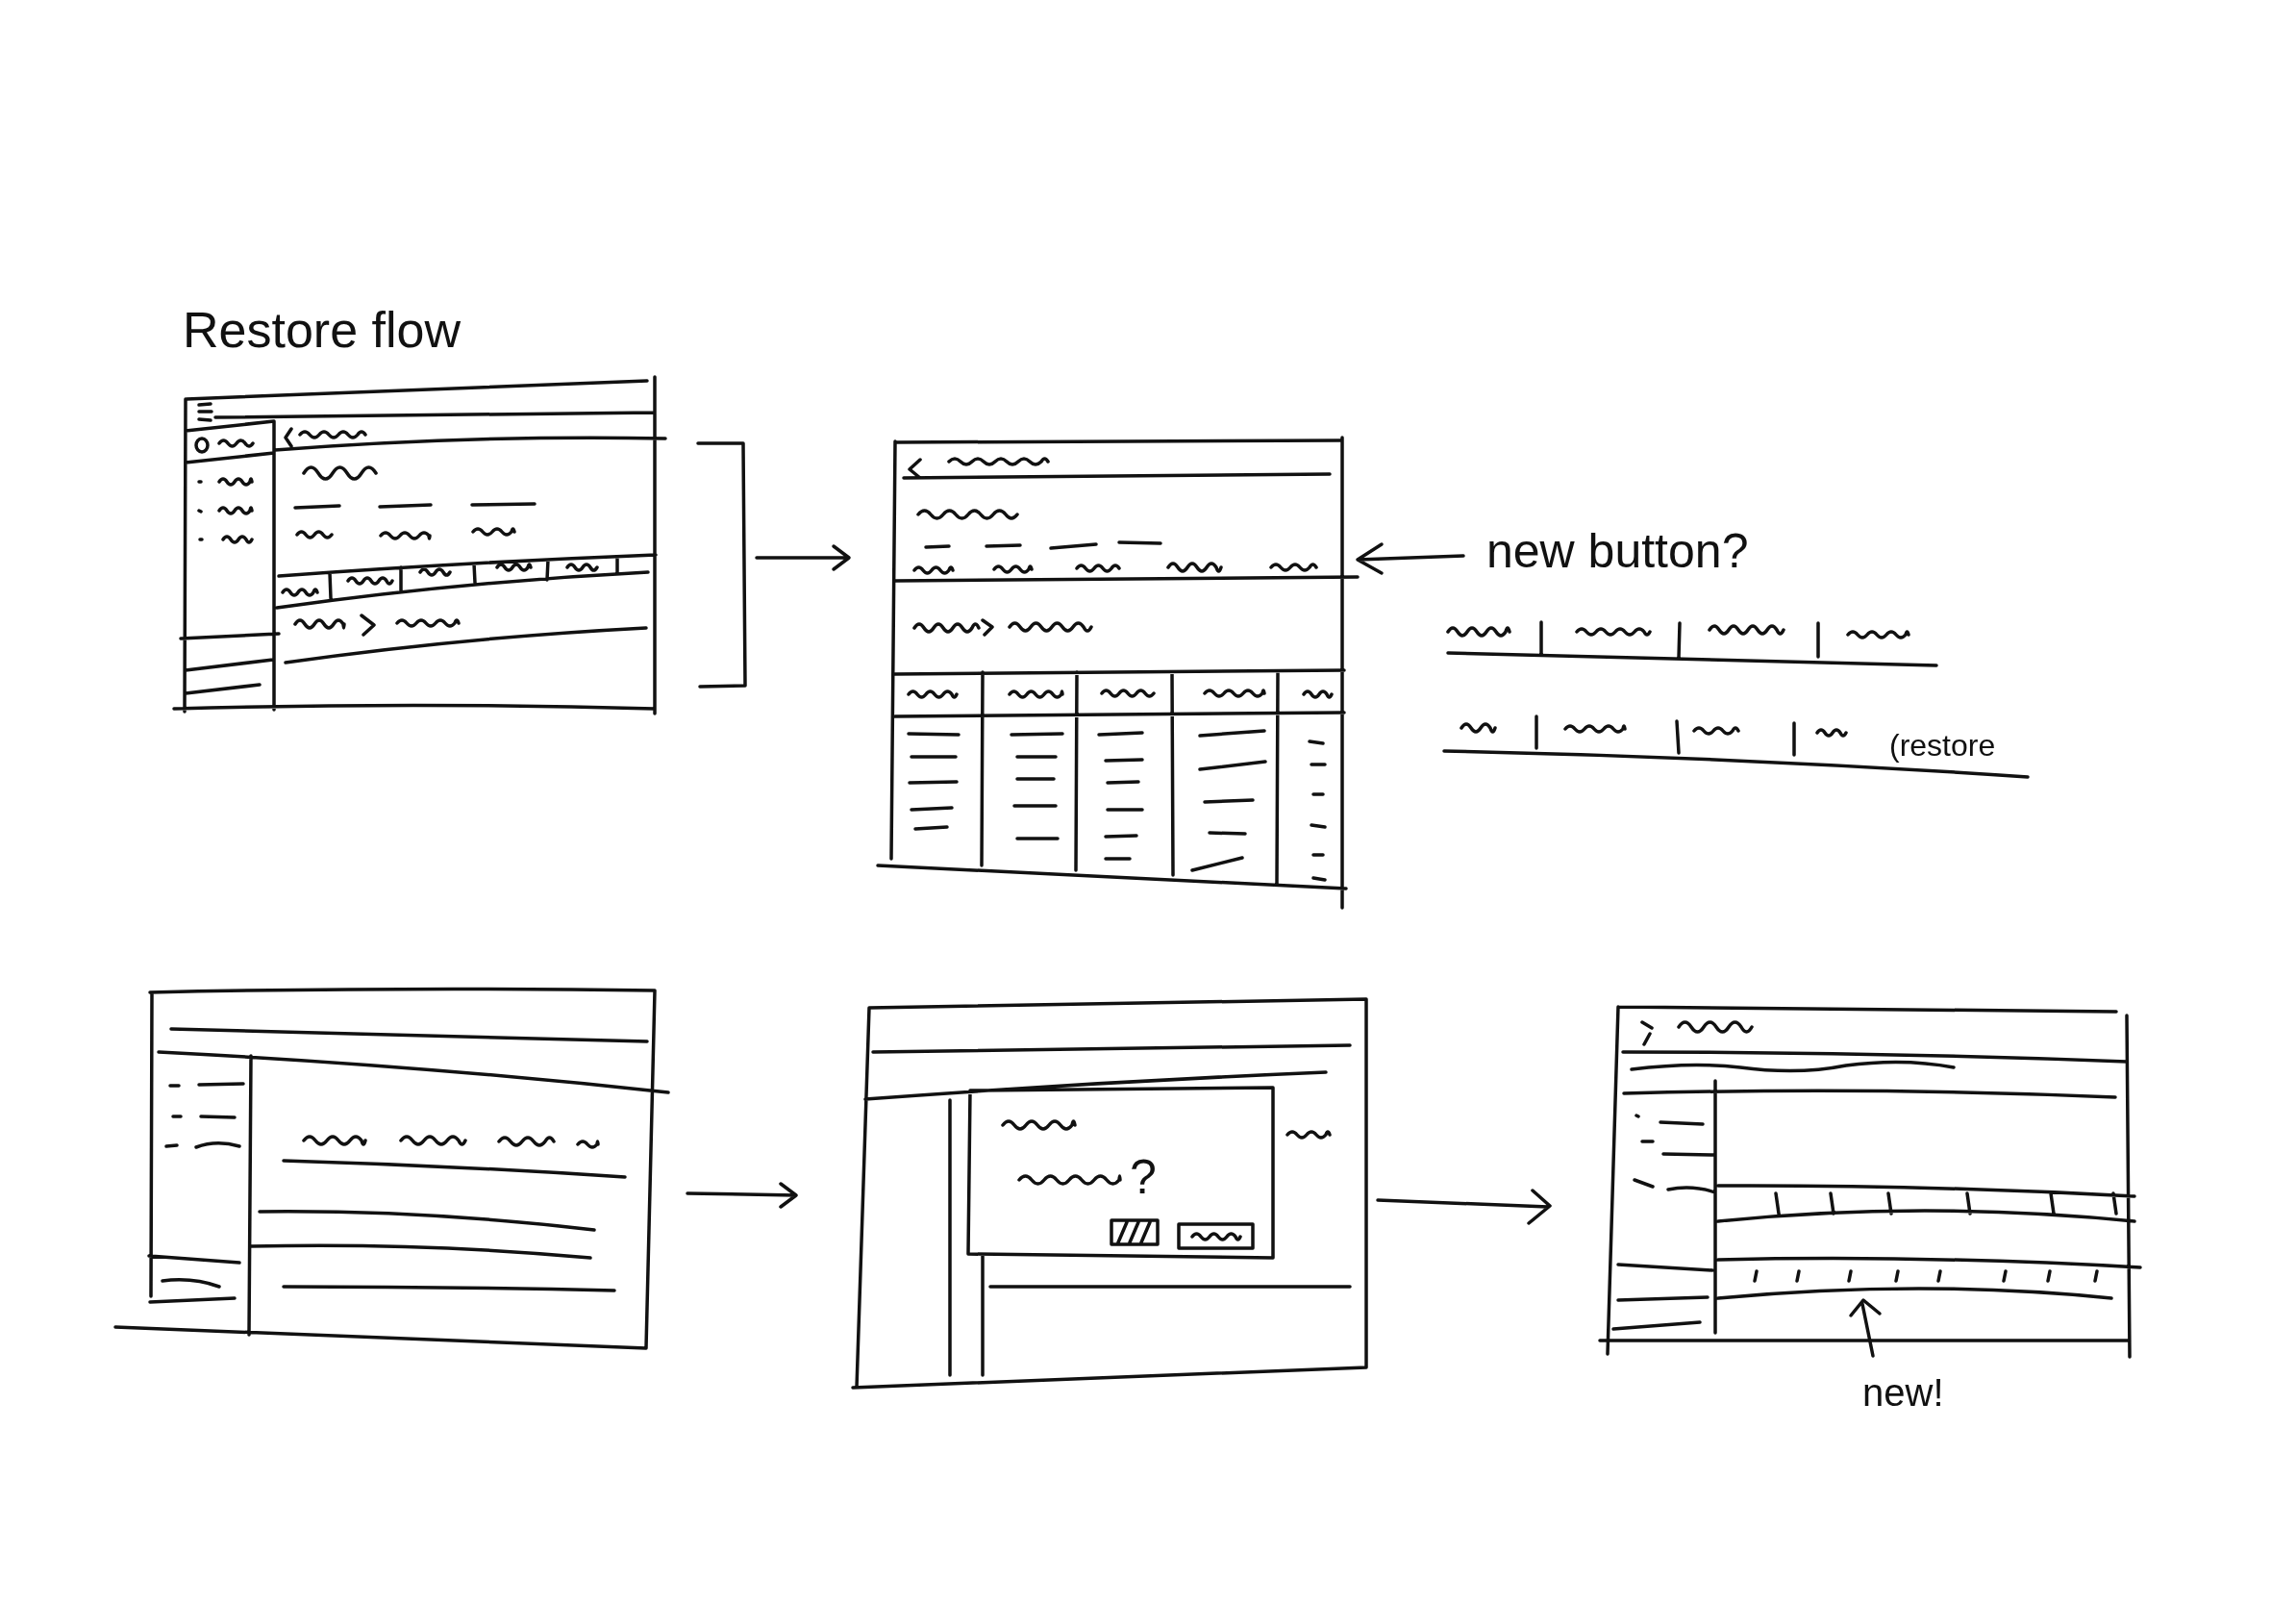  Describe the element at coordinates (1617, 551) in the screenshot. I see `callout-text: new button?` at that location.